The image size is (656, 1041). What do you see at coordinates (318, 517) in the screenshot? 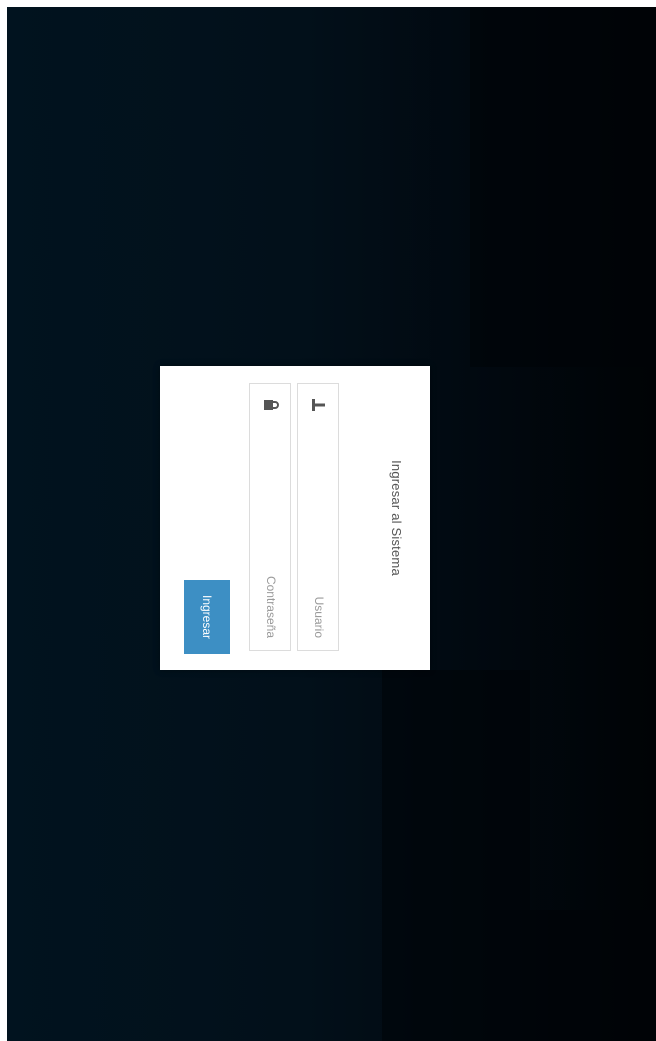
I see `username-field: Usuario` at bounding box center [318, 517].